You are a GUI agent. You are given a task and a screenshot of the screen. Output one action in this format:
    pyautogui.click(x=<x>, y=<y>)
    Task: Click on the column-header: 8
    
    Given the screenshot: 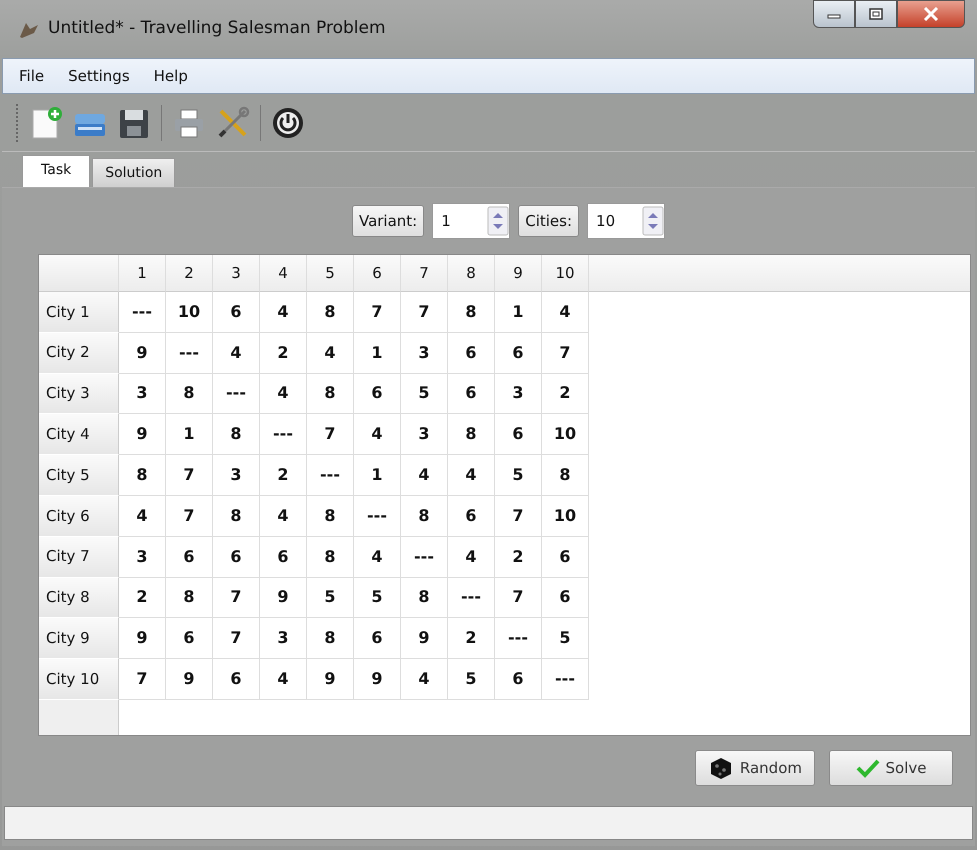 What is the action you would take?
    pyautogui.click(x=471, y=273)
    